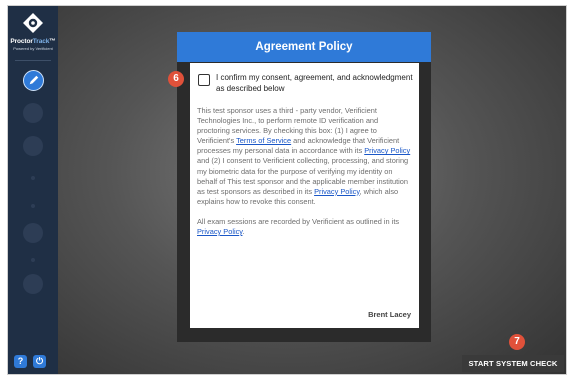  Describe the element at coordinates (387, 150) in the screenshot. I see `privacy-policy-link: Privacy Policy` at that location.